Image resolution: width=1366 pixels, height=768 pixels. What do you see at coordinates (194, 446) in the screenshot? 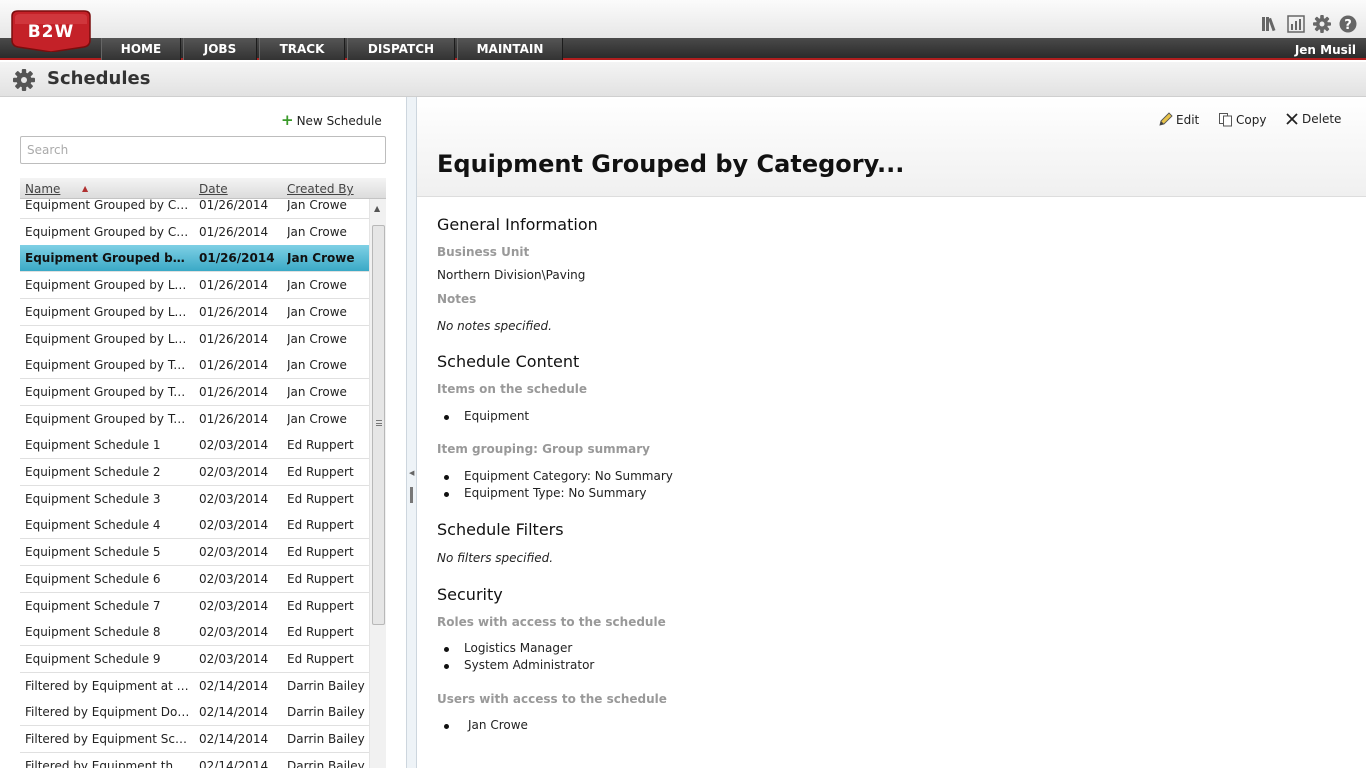
I see `table-row: Equipment Schedule 1 02/03/2014 Ed Ruppert` at bounding box center [194, 446].